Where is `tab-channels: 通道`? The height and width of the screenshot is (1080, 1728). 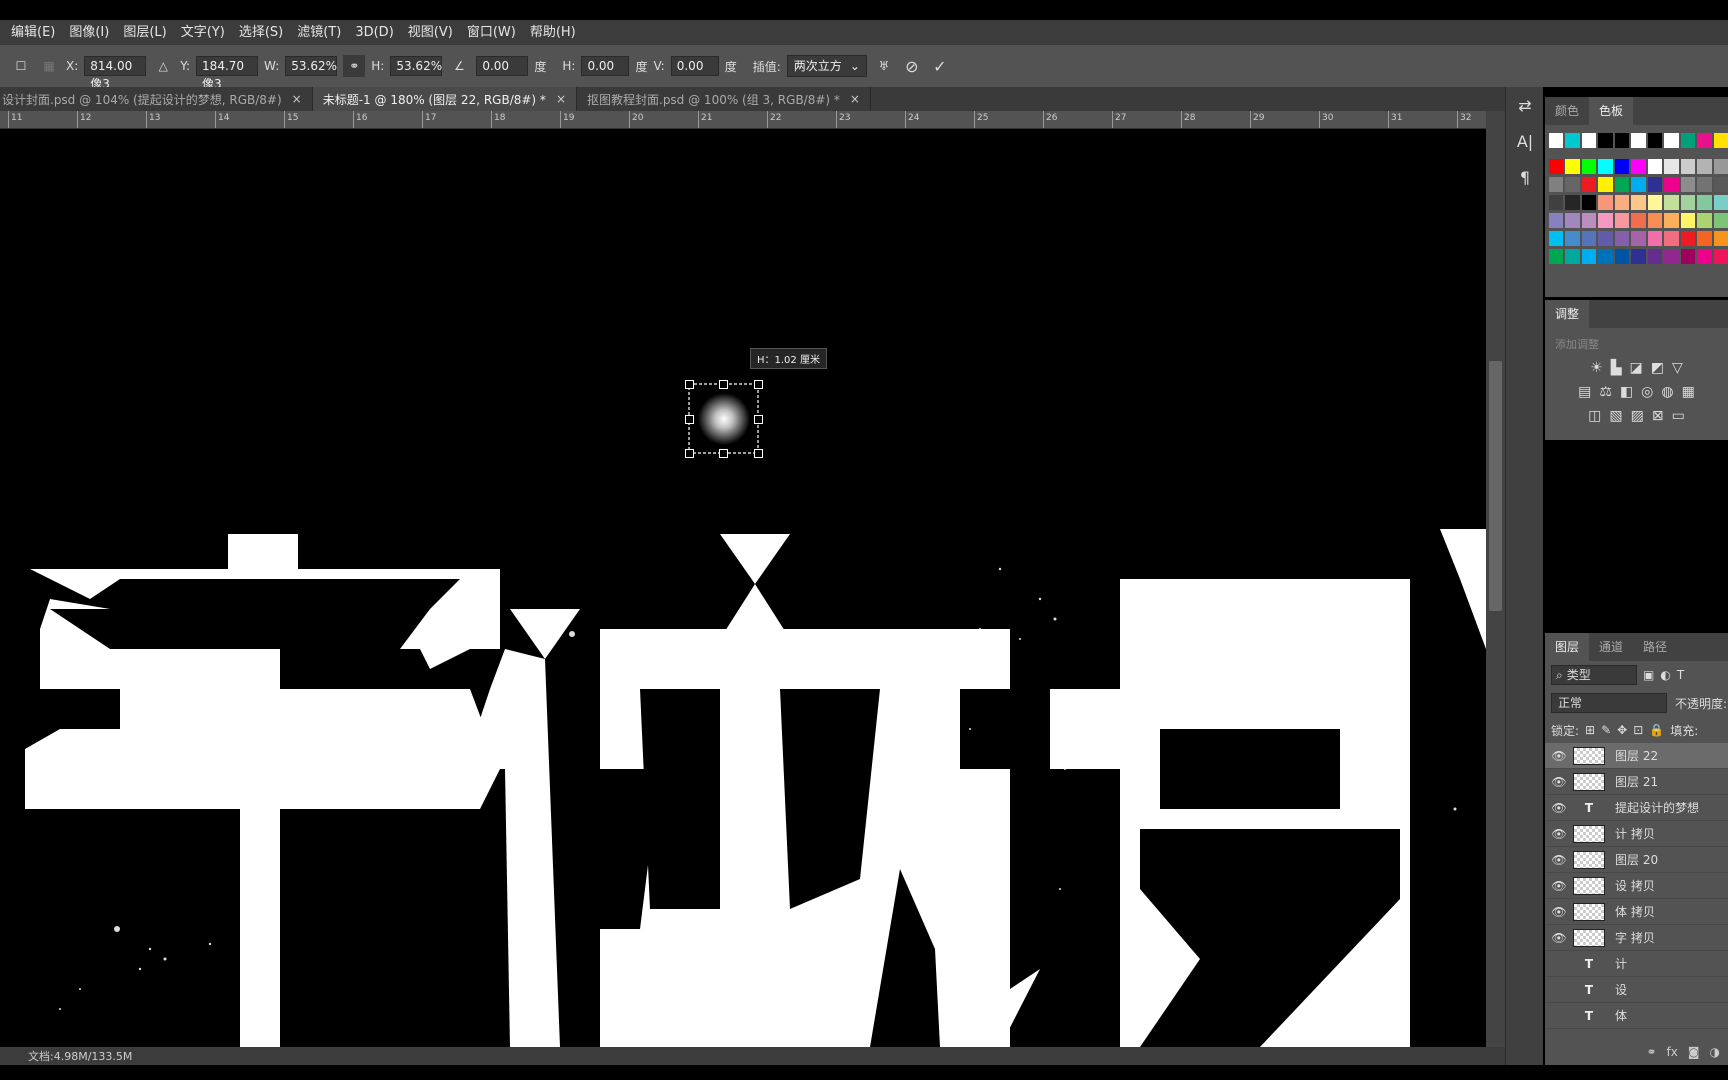 tab-channels: 通道 is located at coordinates (1611, 647).